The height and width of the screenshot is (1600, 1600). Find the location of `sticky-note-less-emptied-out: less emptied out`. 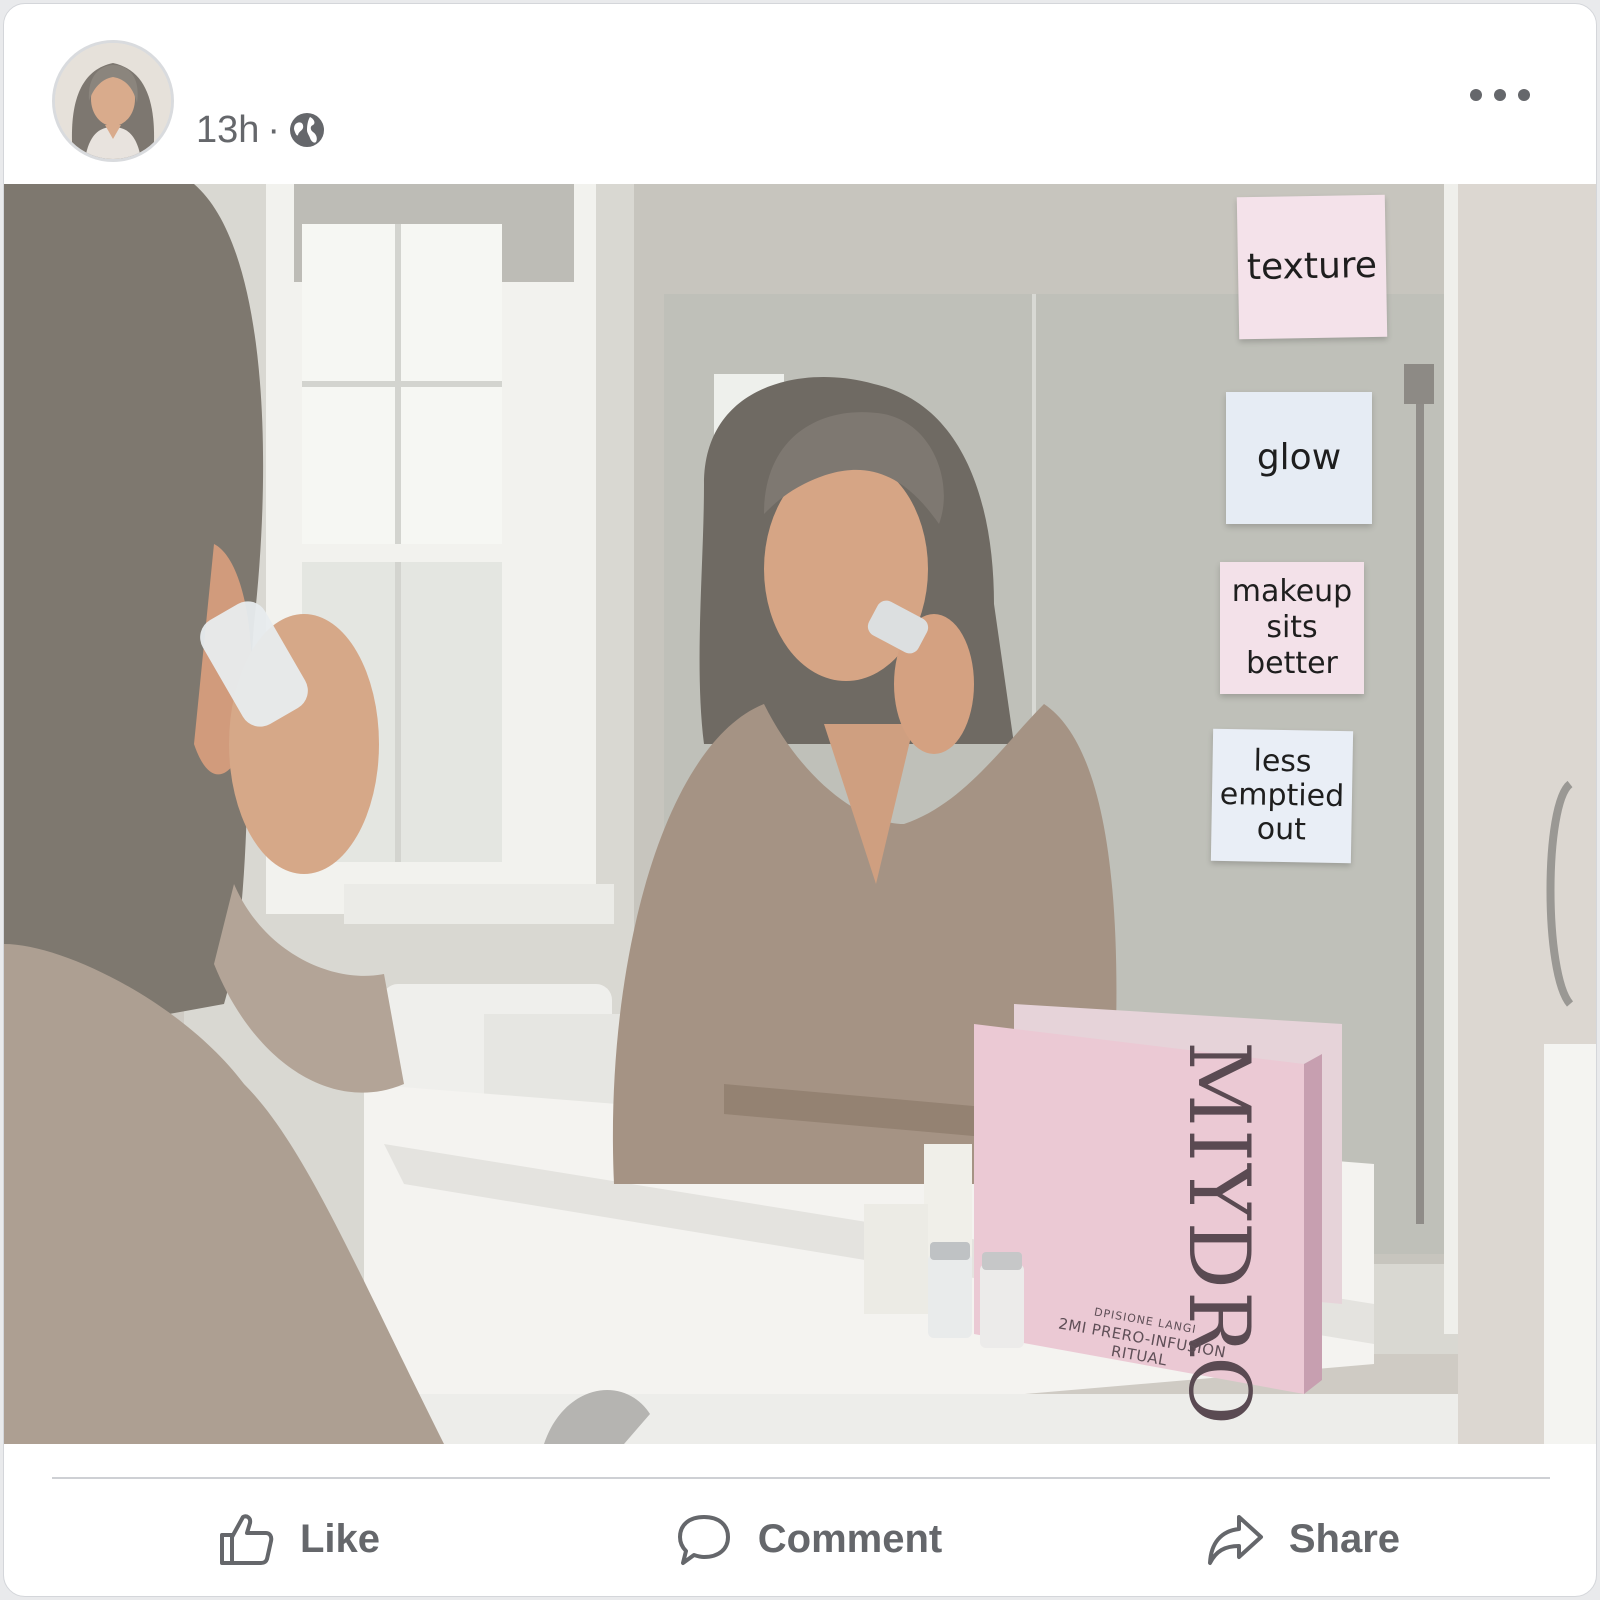

sticky-note-less-emptied-out: less emptied out is located at coordinates (1282, 796).